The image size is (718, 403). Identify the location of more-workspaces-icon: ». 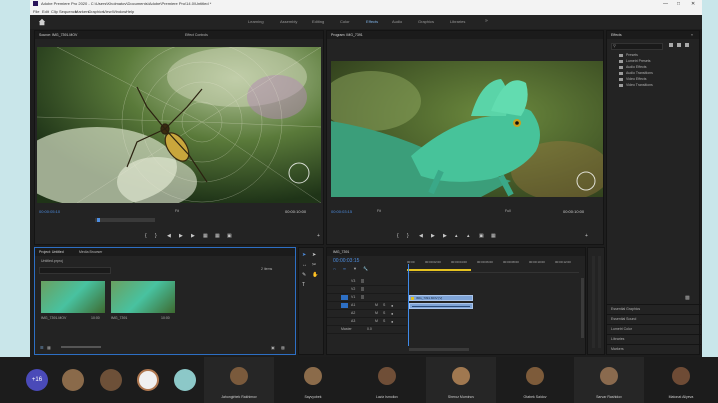
(486, 21).